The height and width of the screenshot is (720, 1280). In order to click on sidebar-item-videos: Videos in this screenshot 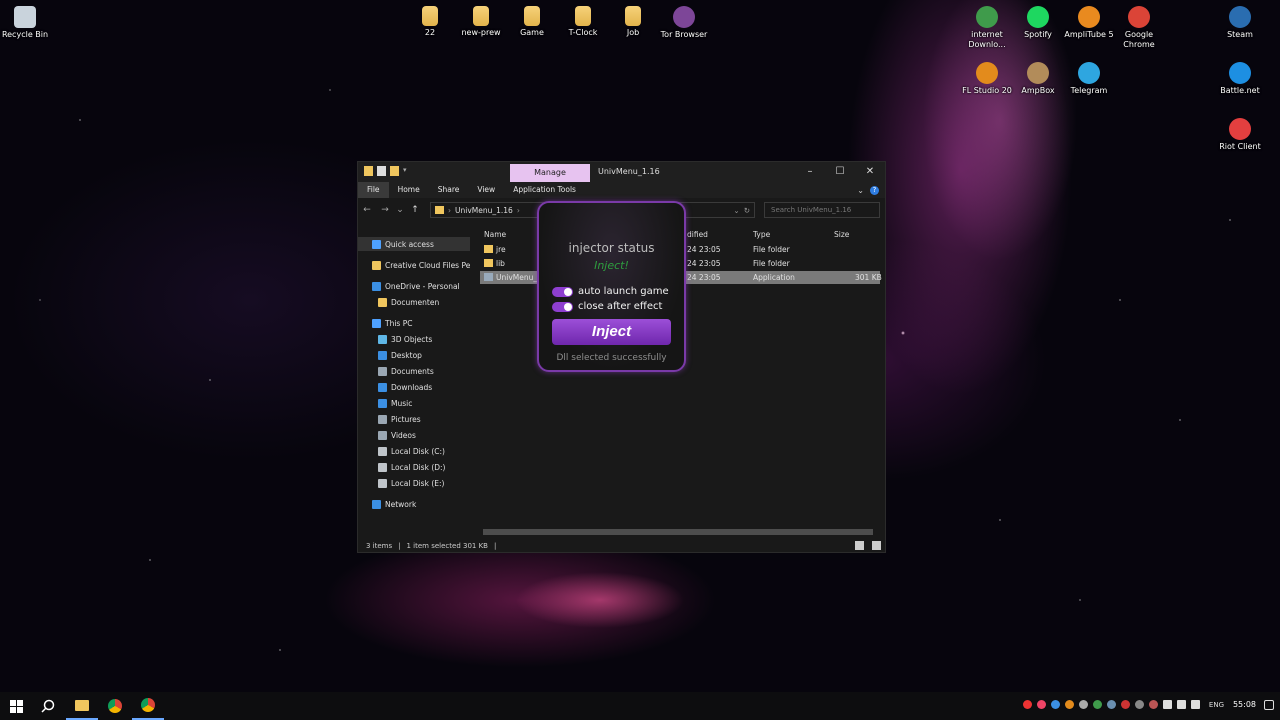, I will do `click(414, 435)`.